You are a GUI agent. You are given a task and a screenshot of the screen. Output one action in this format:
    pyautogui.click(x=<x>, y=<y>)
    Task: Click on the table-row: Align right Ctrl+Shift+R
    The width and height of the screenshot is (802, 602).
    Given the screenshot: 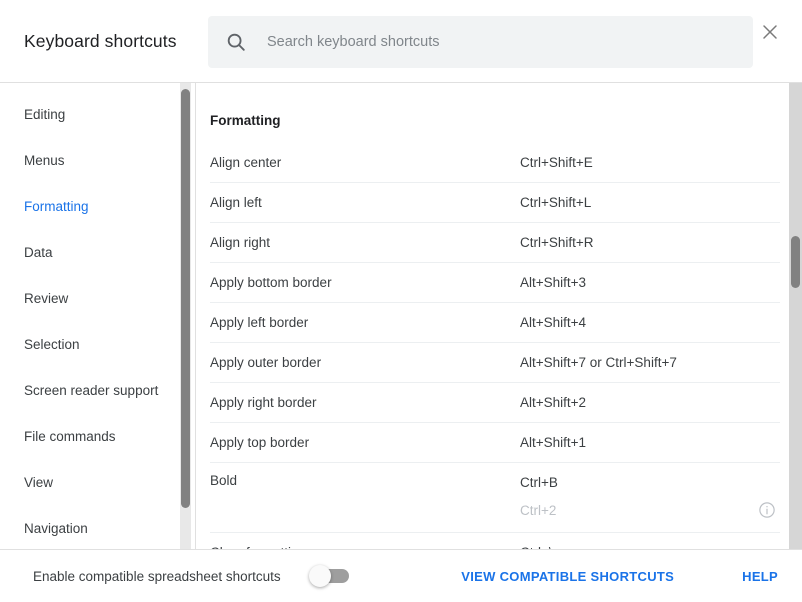 What is the action you would take?
    pyautogui.click(x=495, y=242)
    